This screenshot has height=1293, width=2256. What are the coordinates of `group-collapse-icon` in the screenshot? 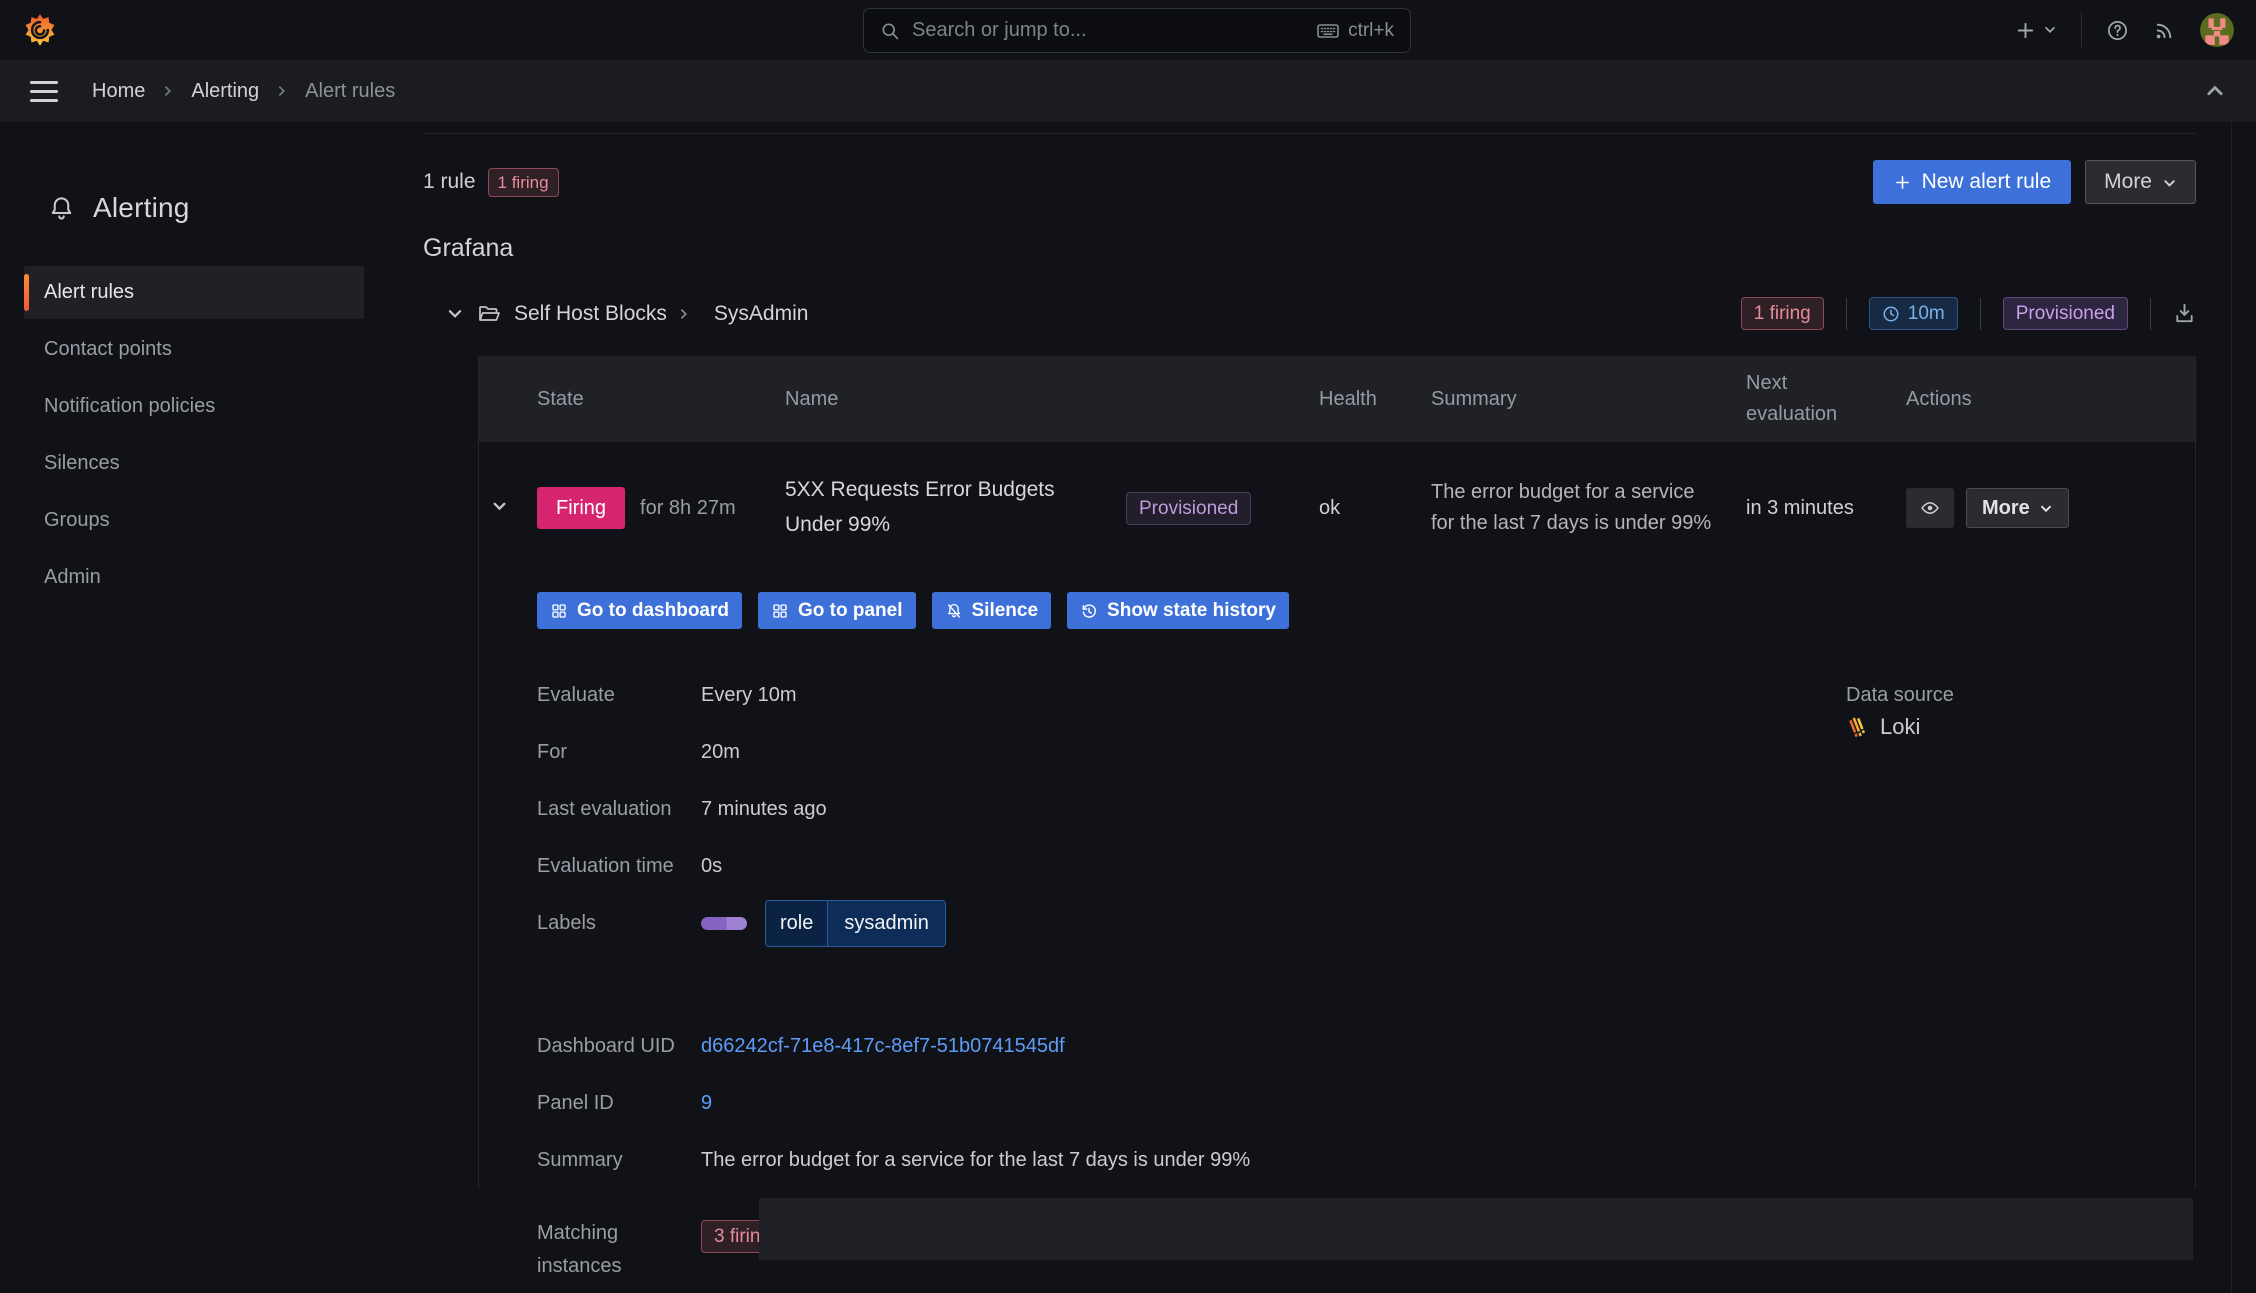 It's located at (455, 314).